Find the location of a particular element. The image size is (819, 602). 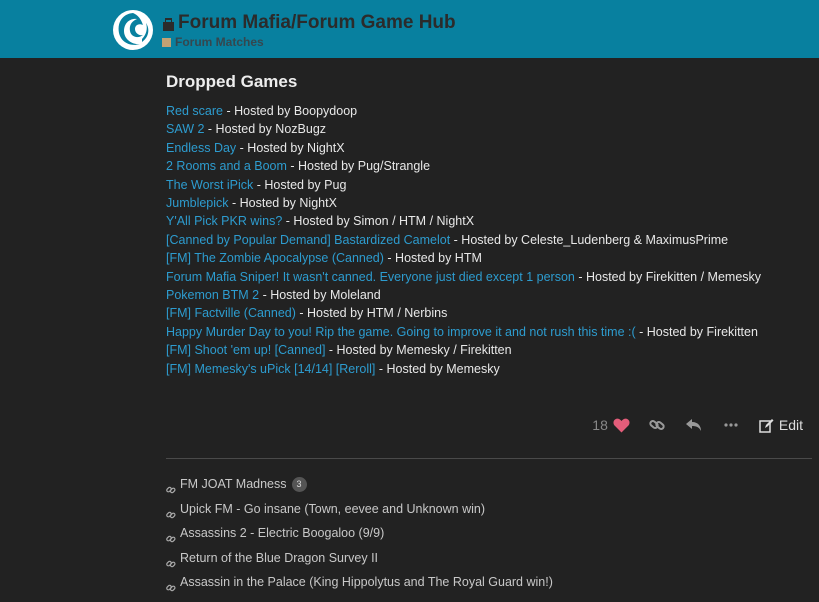

site-header: Forum Mafia/Forum Game Hub Forum Matches is located at coordinates (409, 29).